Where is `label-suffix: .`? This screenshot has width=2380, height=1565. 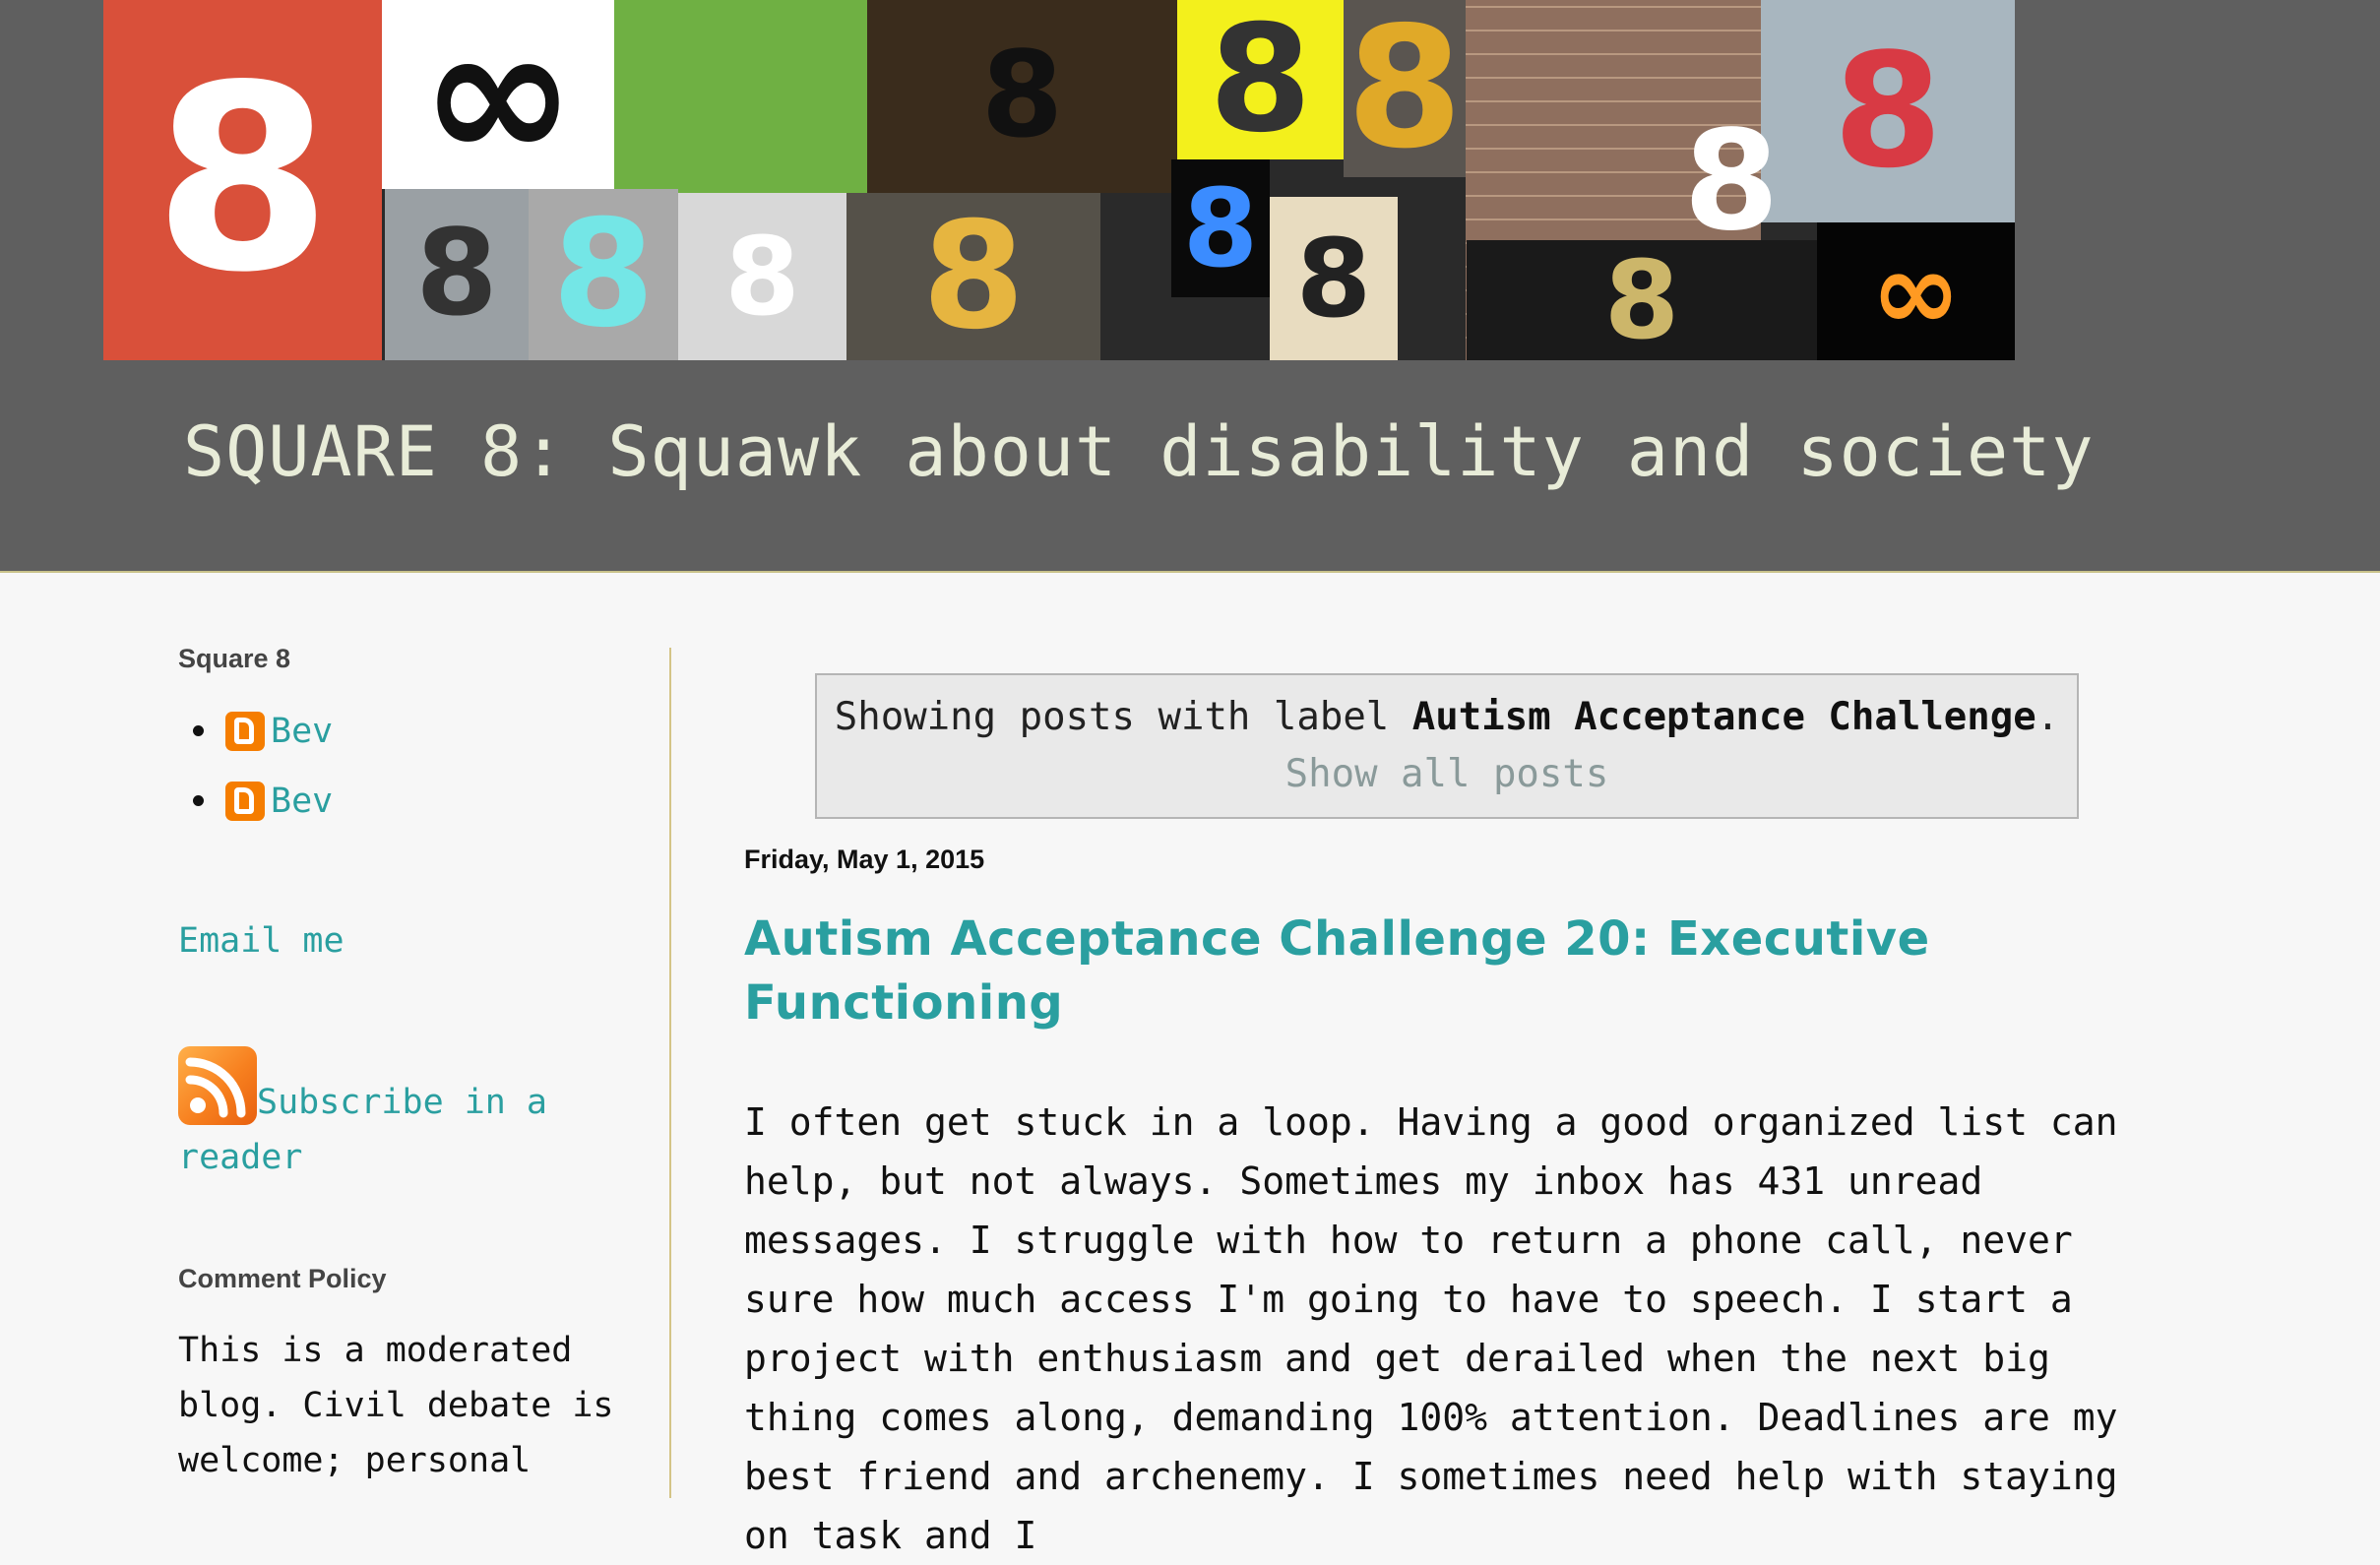 label-suffix: . is located at coordinates (2048, 717).